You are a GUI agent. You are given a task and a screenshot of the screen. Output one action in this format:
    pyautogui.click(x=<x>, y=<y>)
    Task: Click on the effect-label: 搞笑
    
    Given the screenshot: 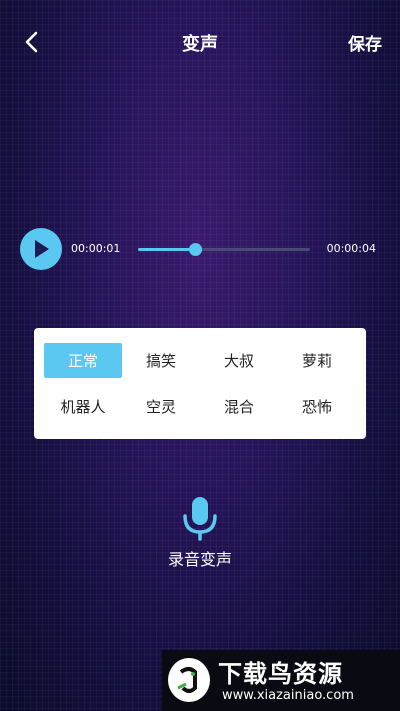 What is the action you would take?
    pyautogui.click(x=160, y=361)
    